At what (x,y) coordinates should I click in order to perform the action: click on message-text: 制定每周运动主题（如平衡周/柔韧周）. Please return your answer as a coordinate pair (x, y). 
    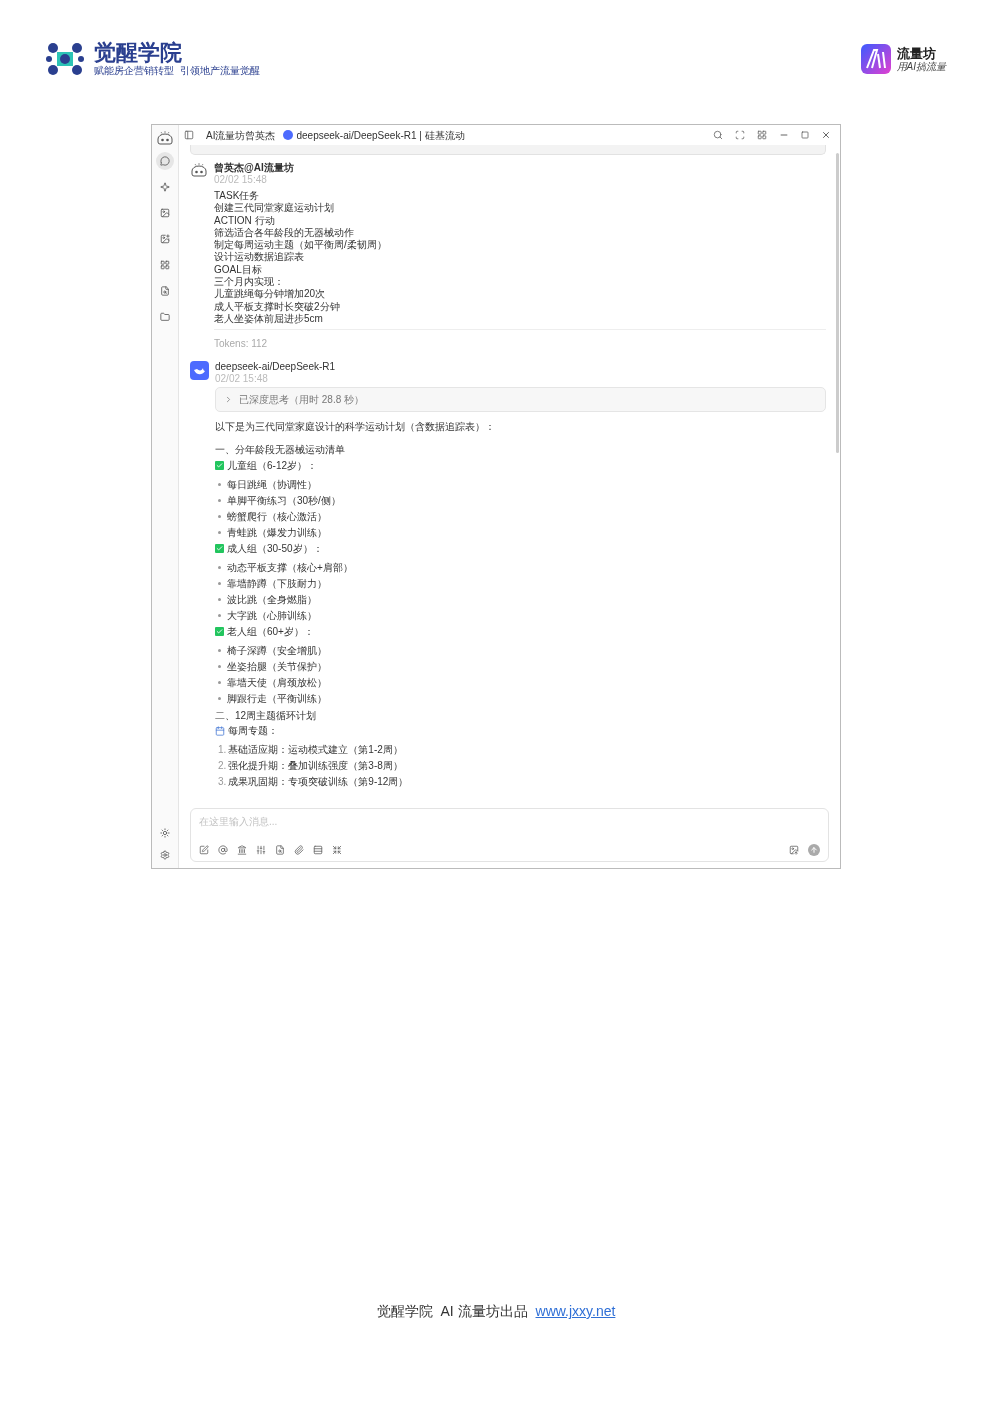
    Looking at the image, I should click on (301, 245).